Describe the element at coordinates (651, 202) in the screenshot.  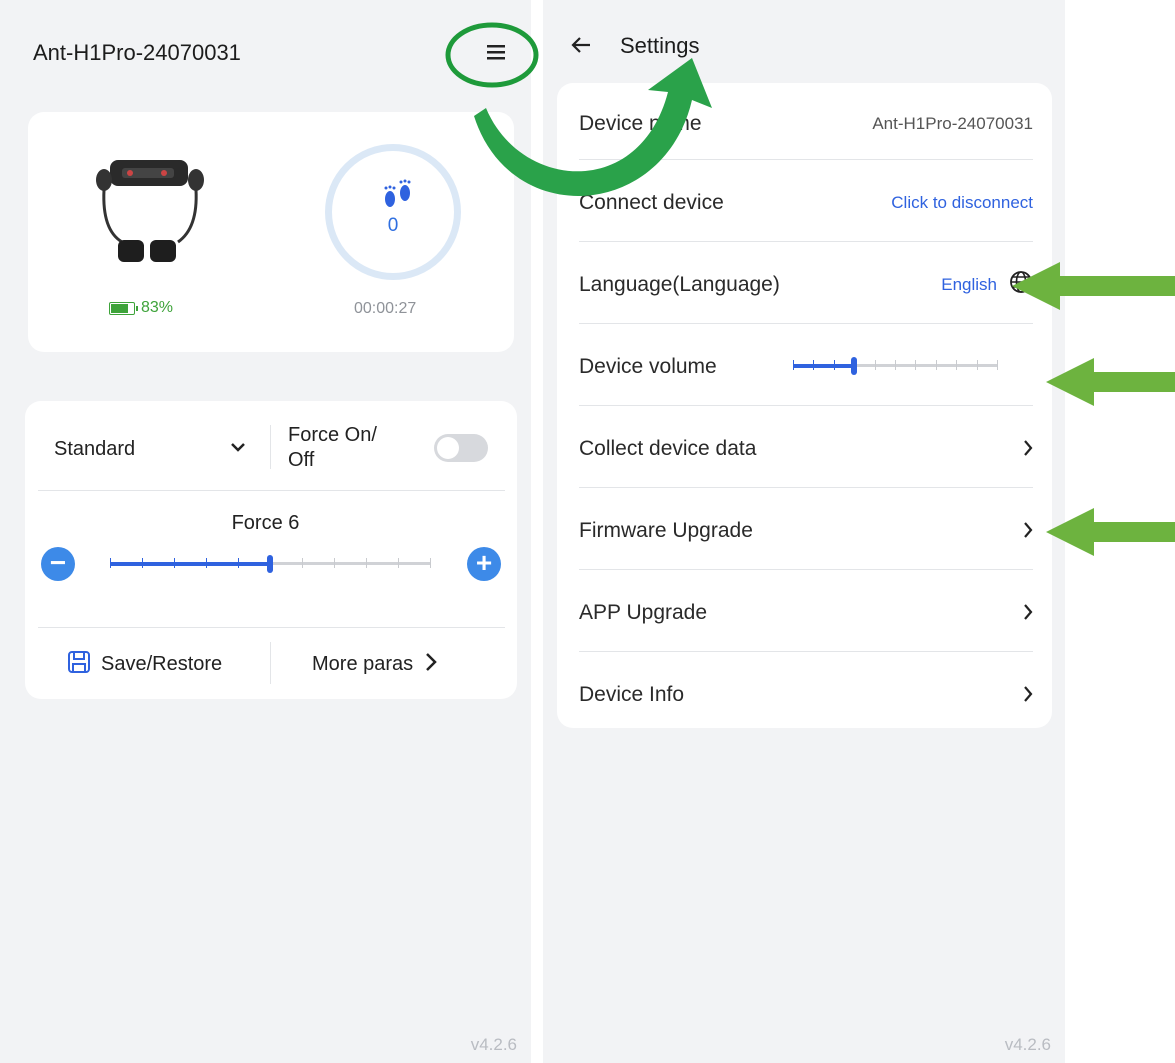
I see `row-label: Connect device` at that location.